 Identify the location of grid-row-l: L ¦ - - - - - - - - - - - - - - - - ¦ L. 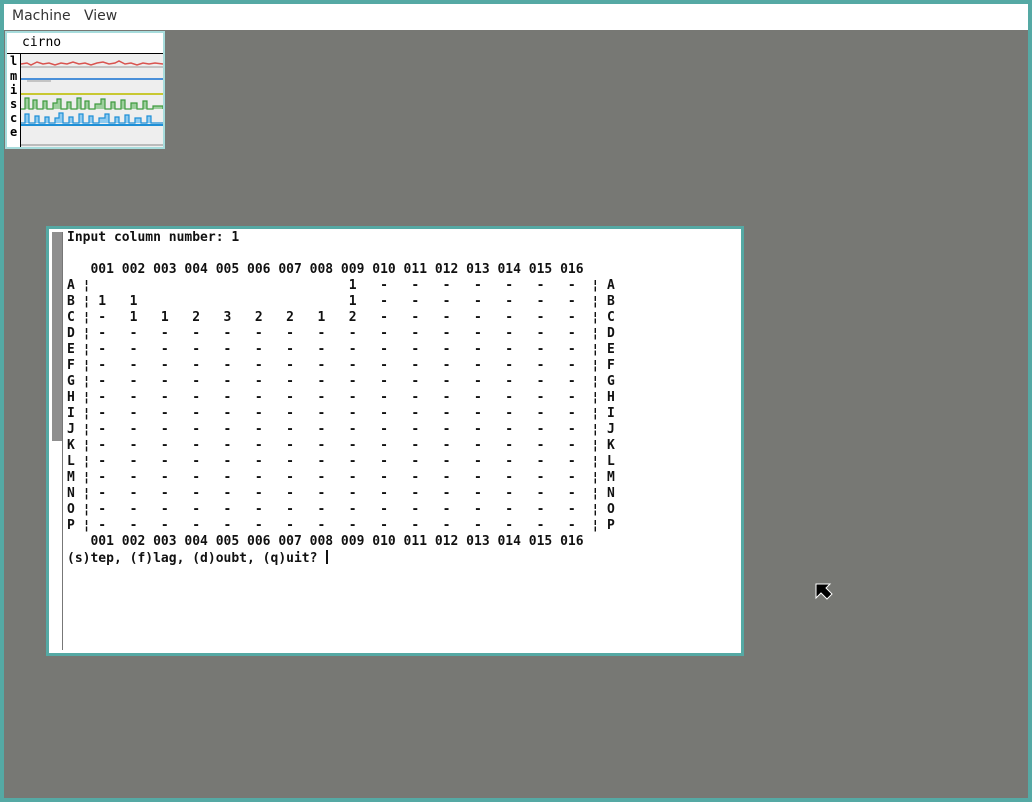
(341, 461).